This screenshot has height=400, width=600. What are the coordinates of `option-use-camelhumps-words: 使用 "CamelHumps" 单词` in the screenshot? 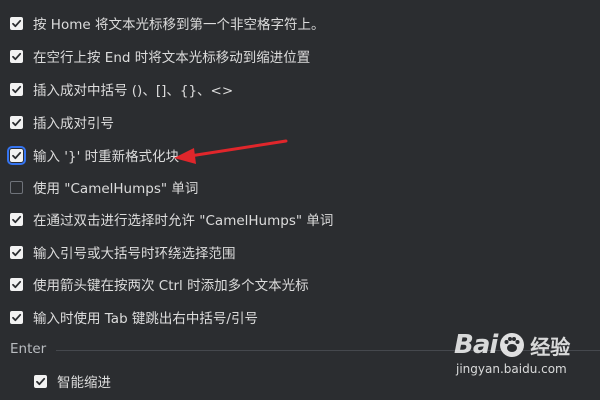 It's located at (104, 187).